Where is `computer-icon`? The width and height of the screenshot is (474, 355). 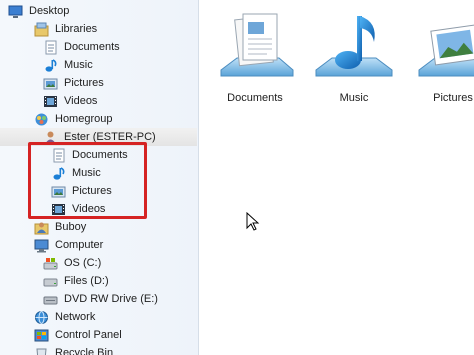 computer-icon is located at coordinates (41, 245).